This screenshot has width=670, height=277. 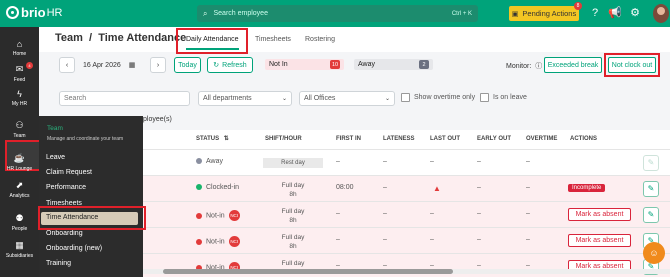 I want to click on tab-rostering: Rostering, so click(x=320, y=39).